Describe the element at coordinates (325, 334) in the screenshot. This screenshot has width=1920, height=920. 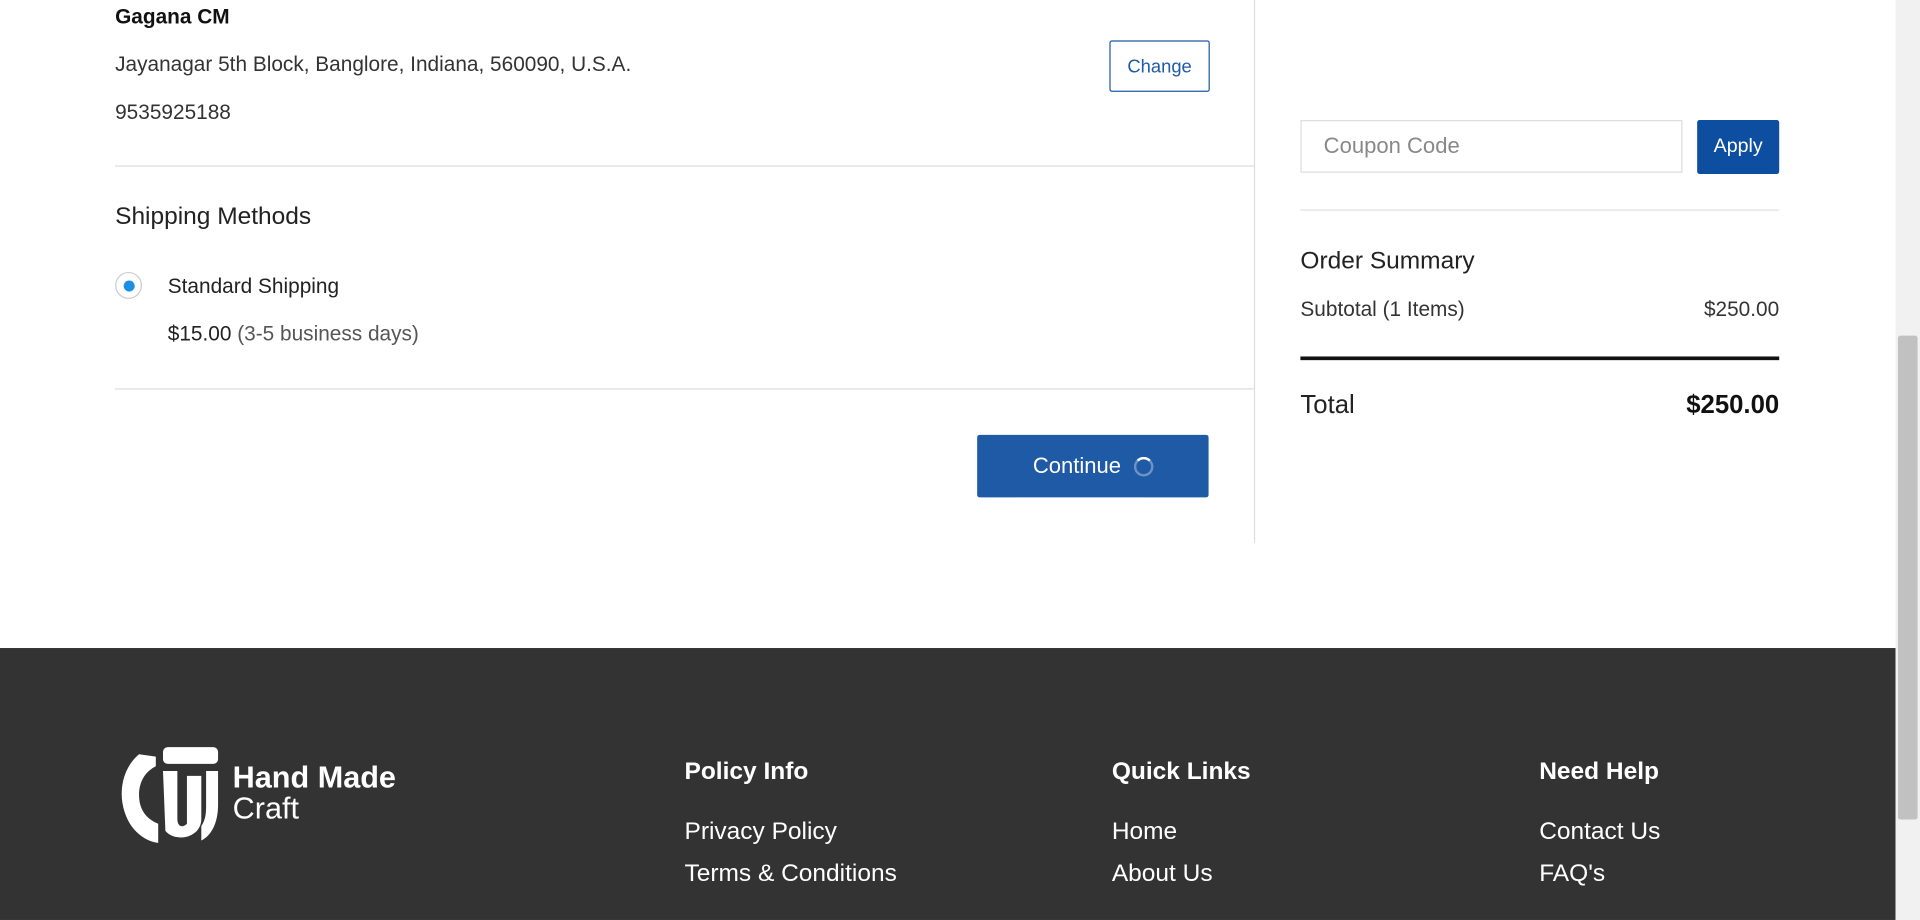
I see `shipping-days: (3-5 business days)` at that location.